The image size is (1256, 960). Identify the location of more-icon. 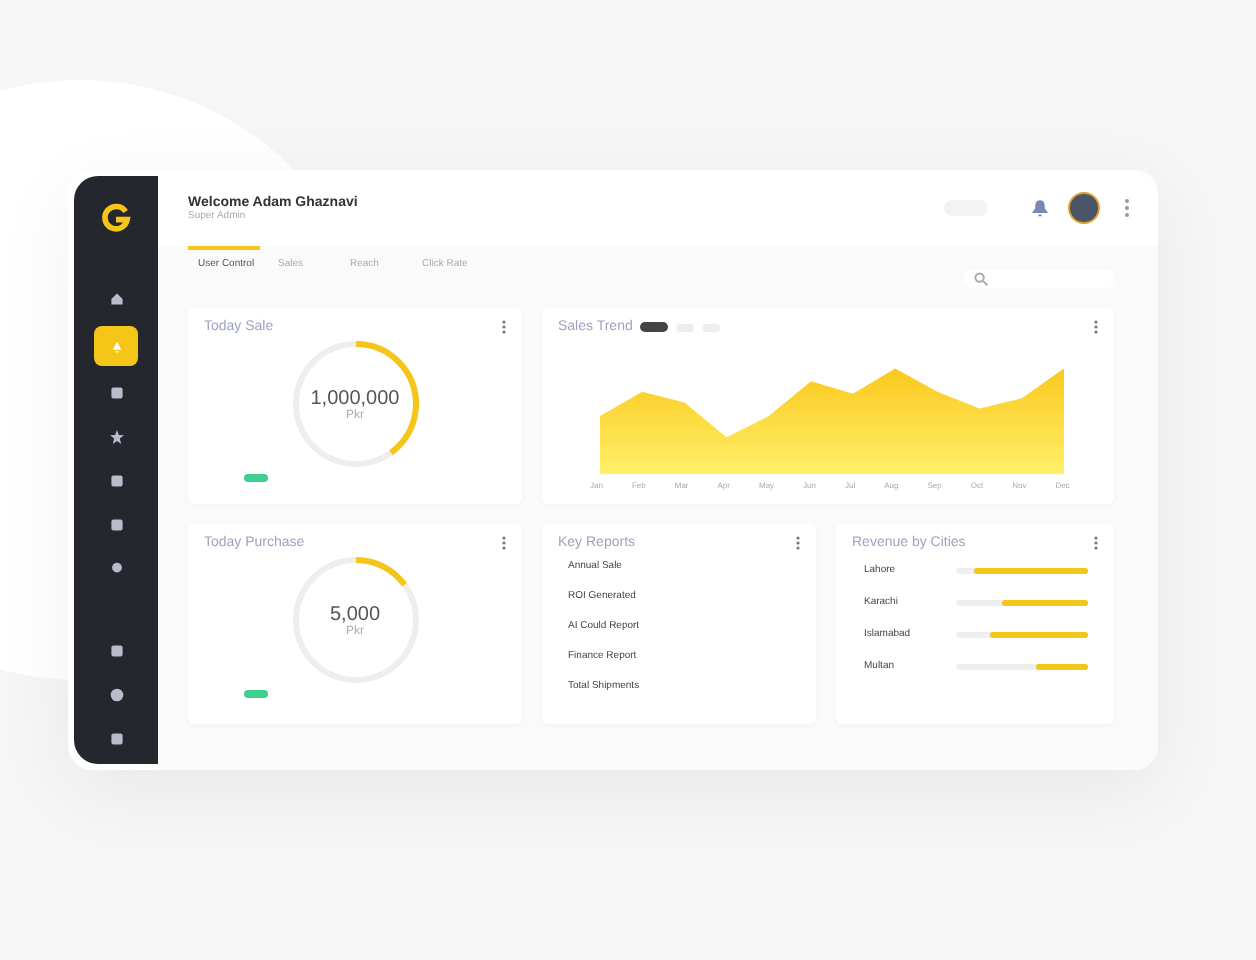
(1127, 208).